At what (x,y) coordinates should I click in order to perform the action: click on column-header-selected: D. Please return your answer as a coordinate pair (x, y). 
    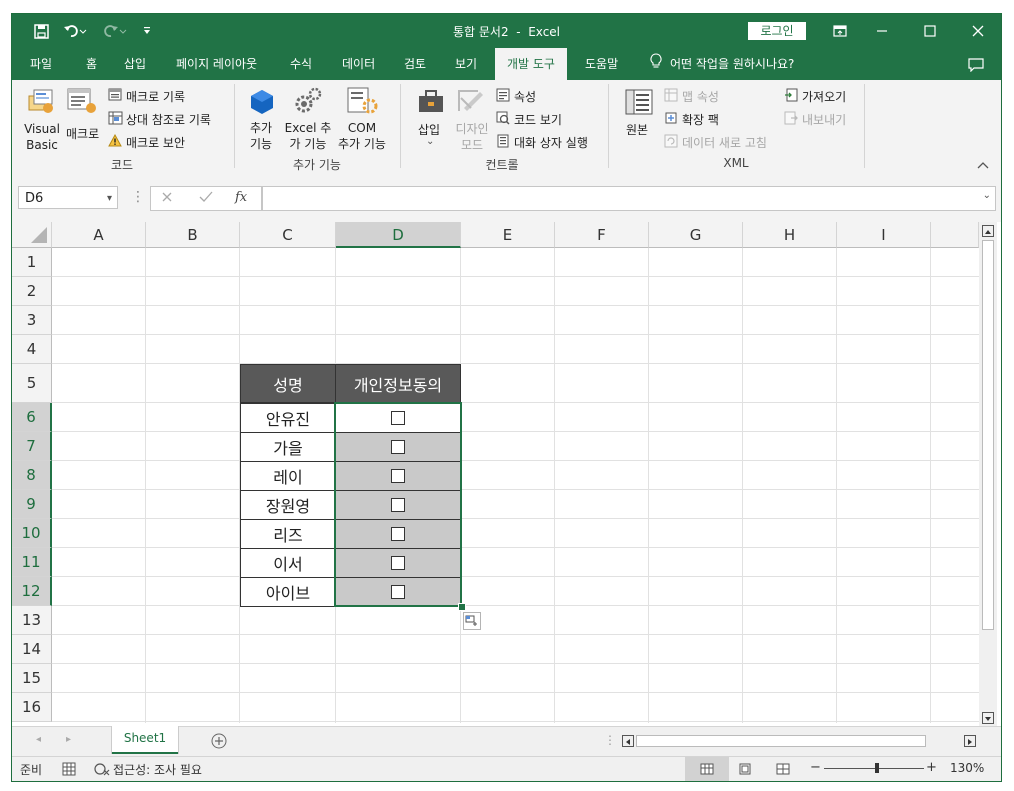
    Looking at the image, I should click on (398, 235).